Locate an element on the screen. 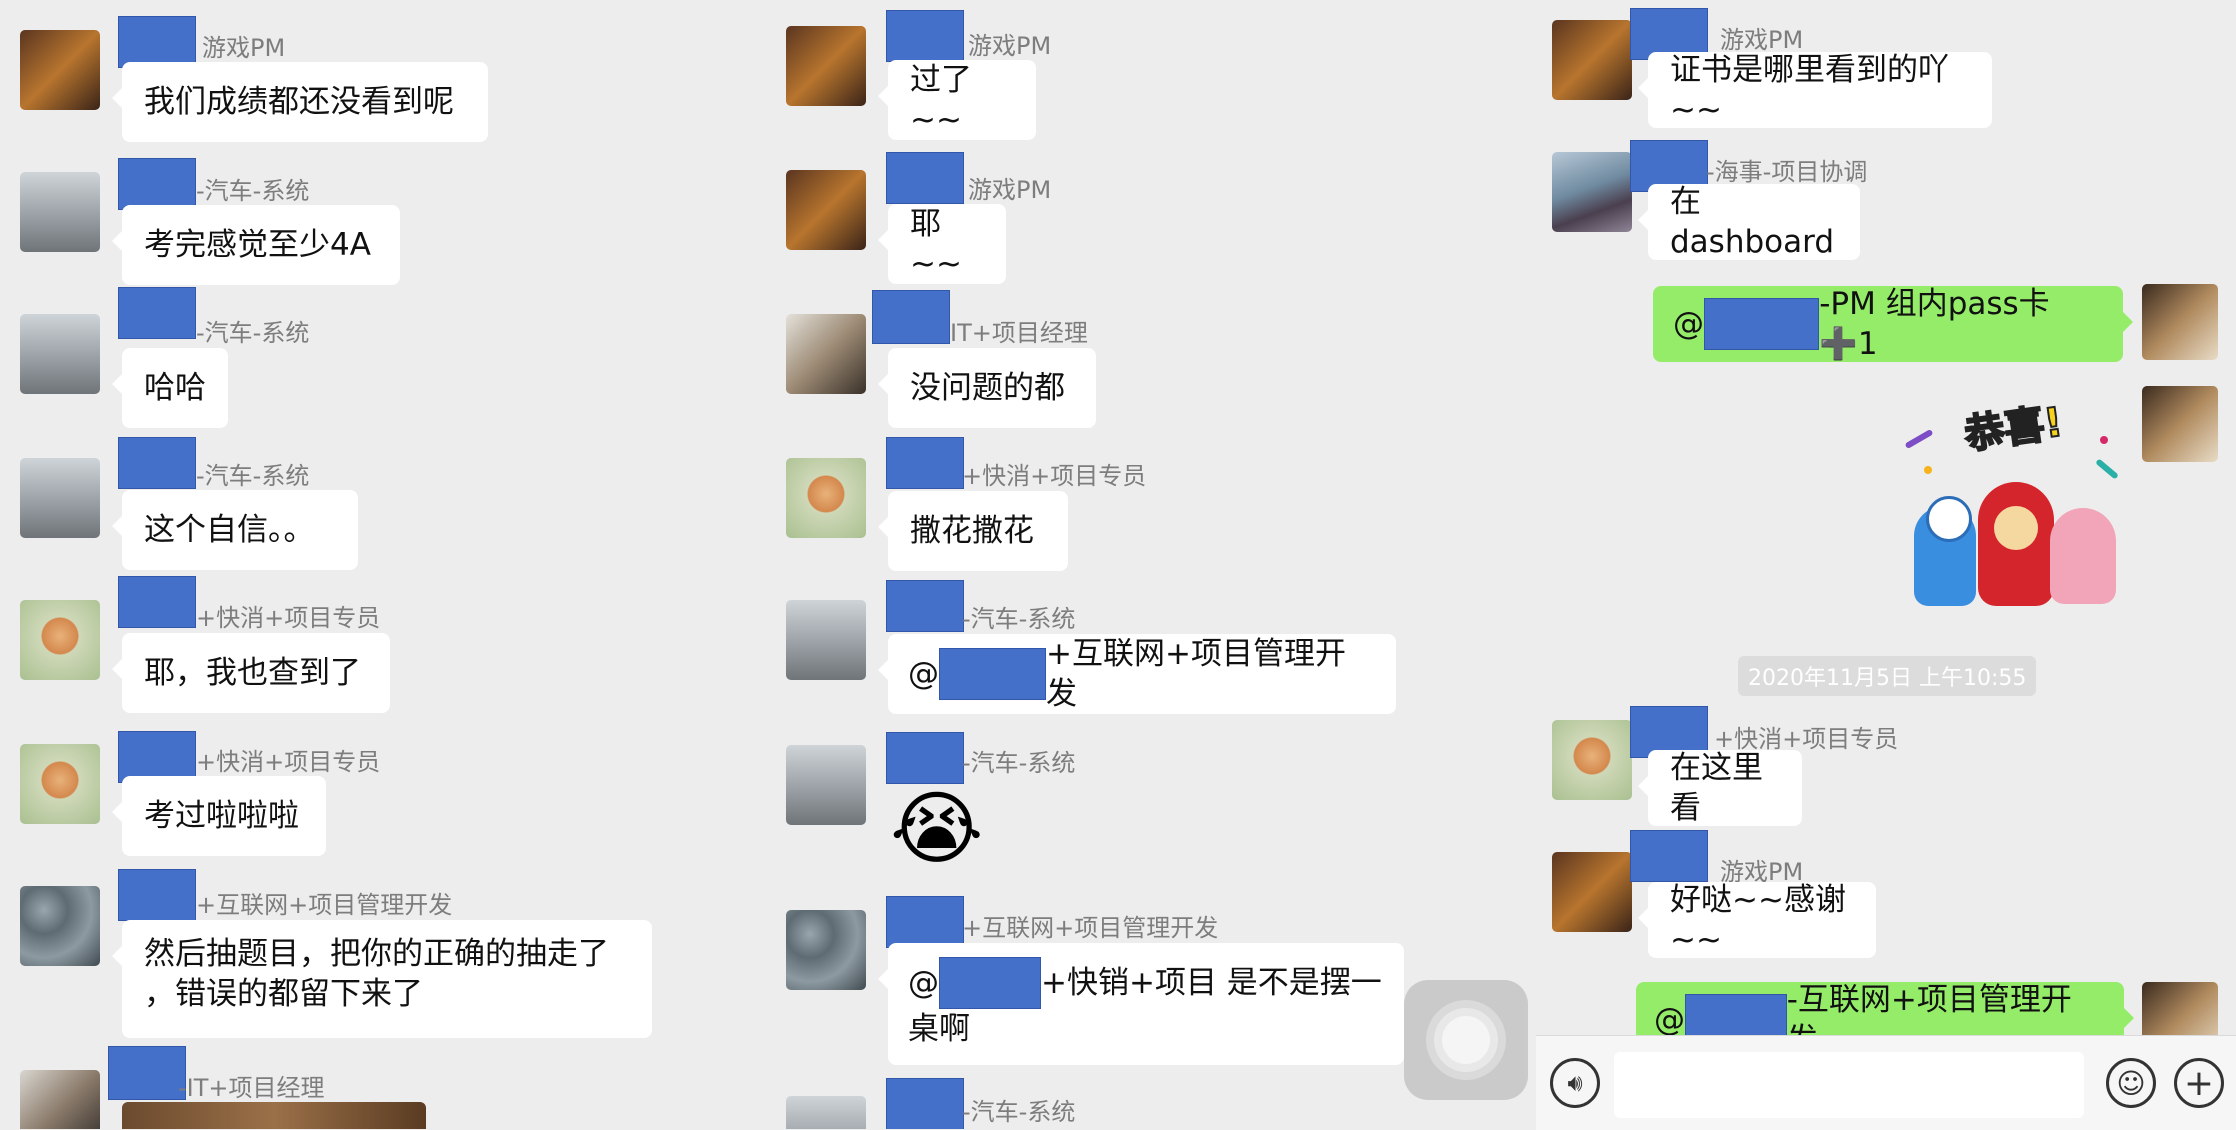 The image size is (2236, 1130). message-text: 这个自信。。 is located at coordinates (229, 530).